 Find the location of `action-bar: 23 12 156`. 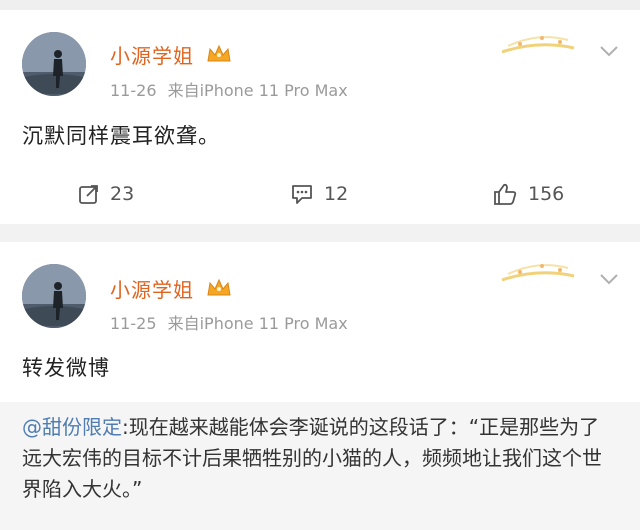

action-bar: 23 12 156 is located at coordinates (320, 194).